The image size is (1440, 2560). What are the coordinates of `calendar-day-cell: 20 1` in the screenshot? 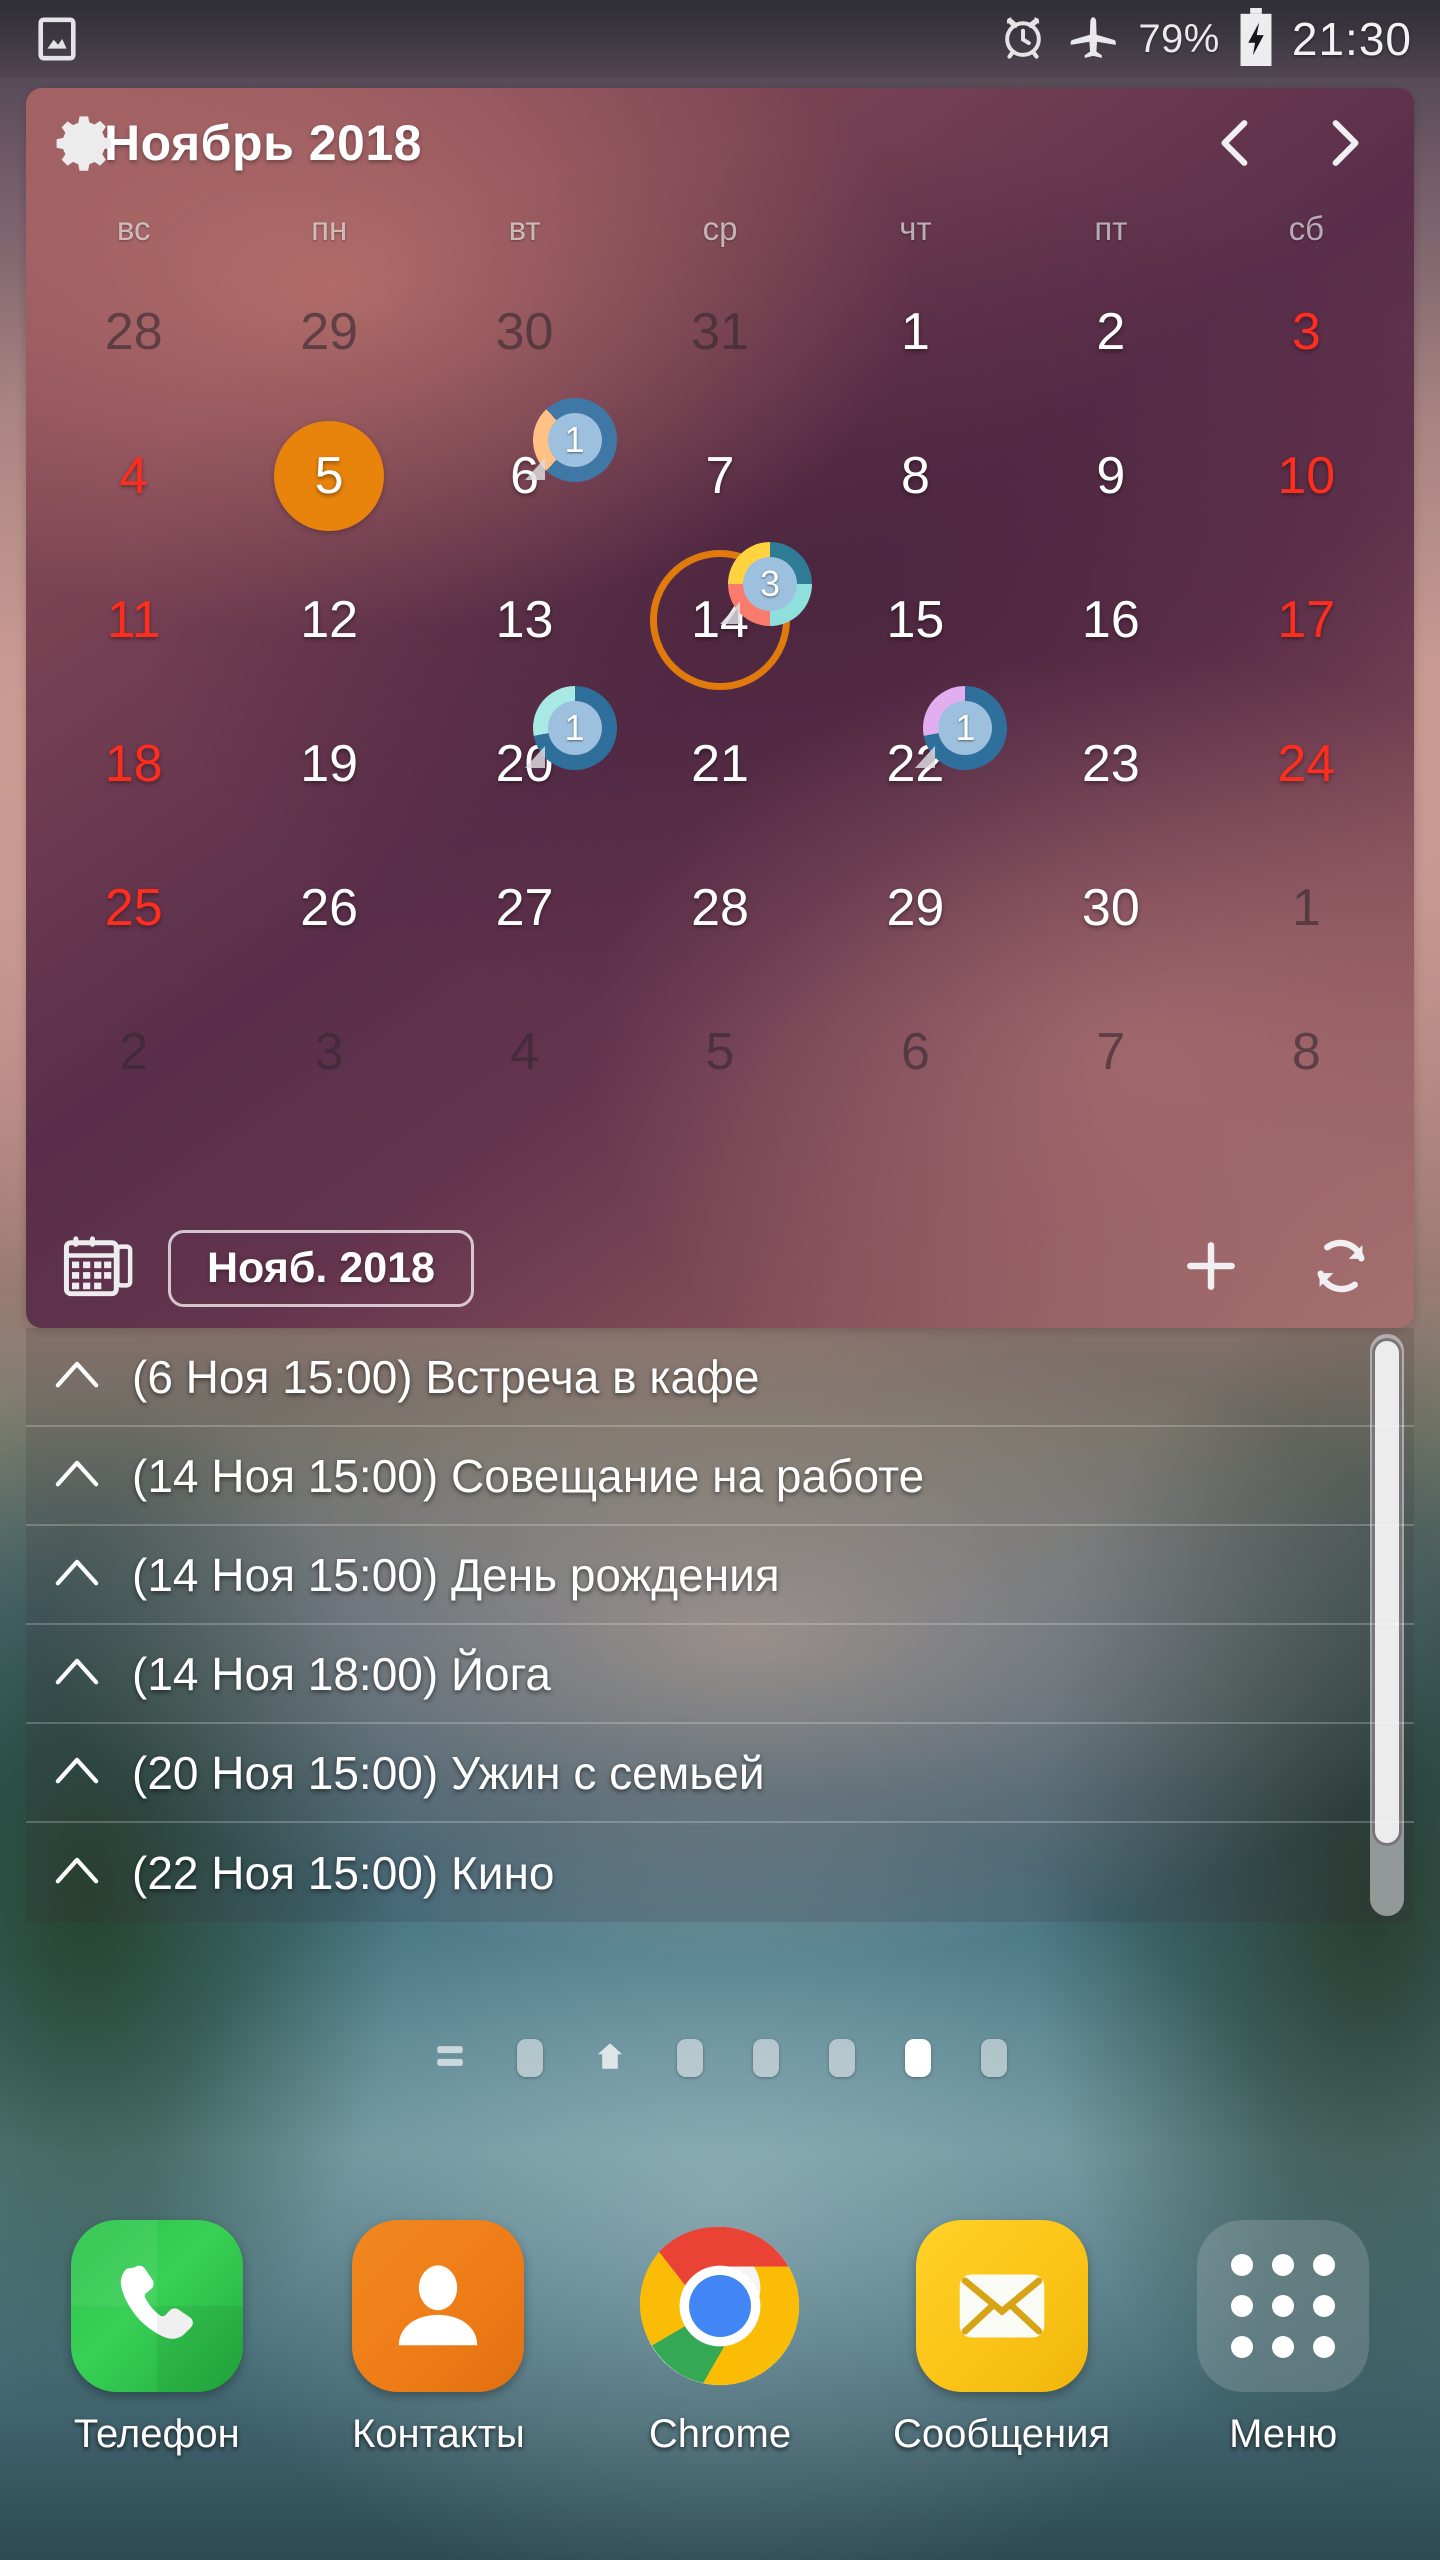 It's located at (524, 761).